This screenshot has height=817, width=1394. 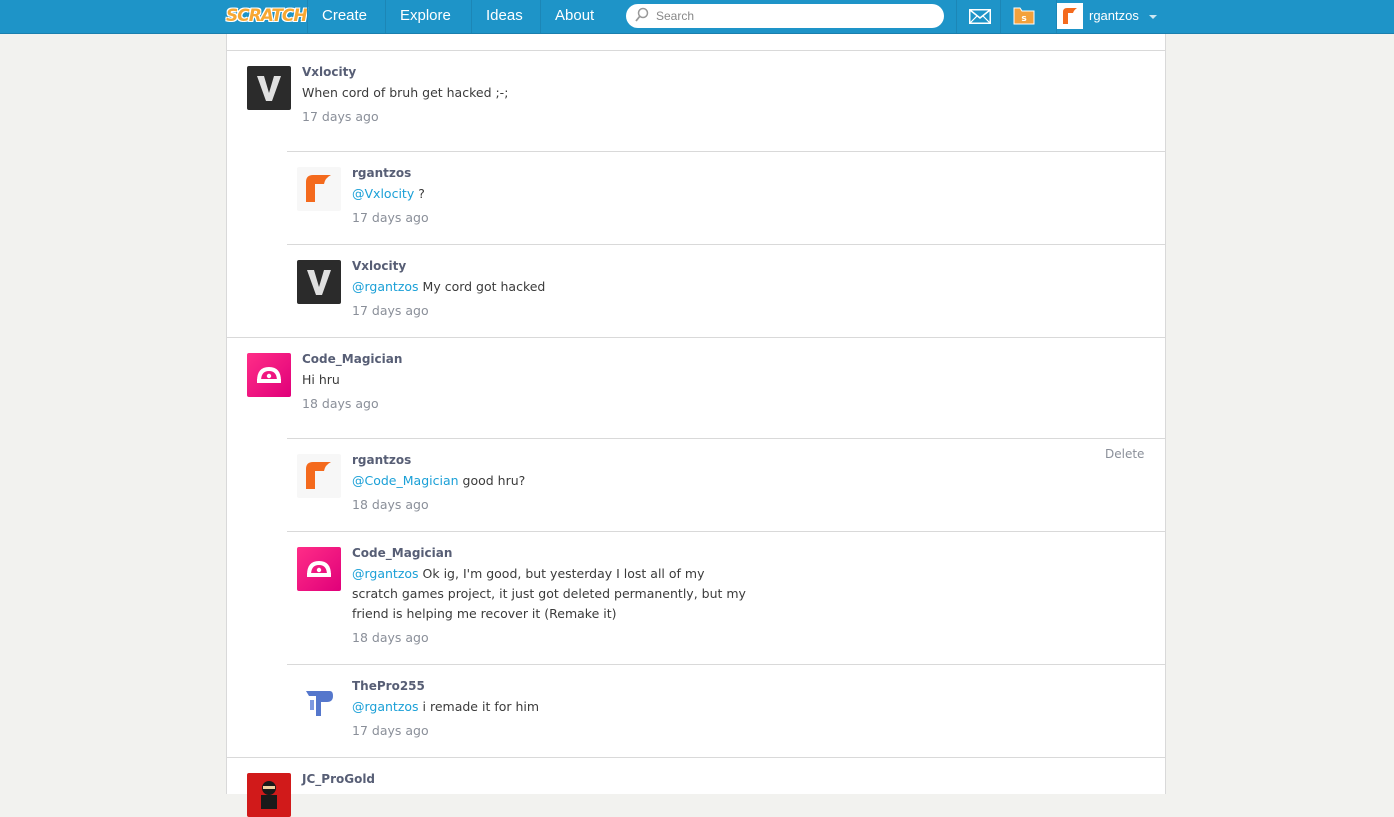 I want to click on nav-about: About, so click(x=574, y=16).